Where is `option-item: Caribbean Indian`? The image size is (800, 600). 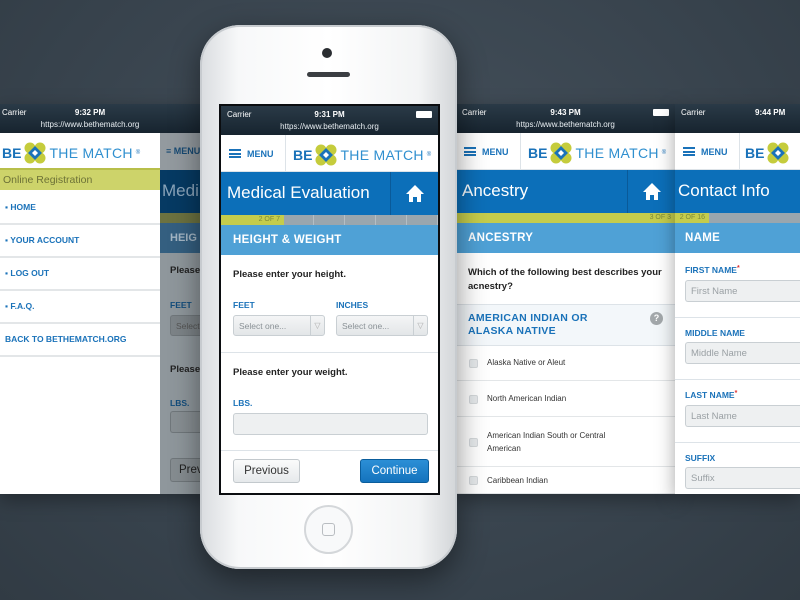
option-item: Caribbean Indian is located at coordinates (565, 480).